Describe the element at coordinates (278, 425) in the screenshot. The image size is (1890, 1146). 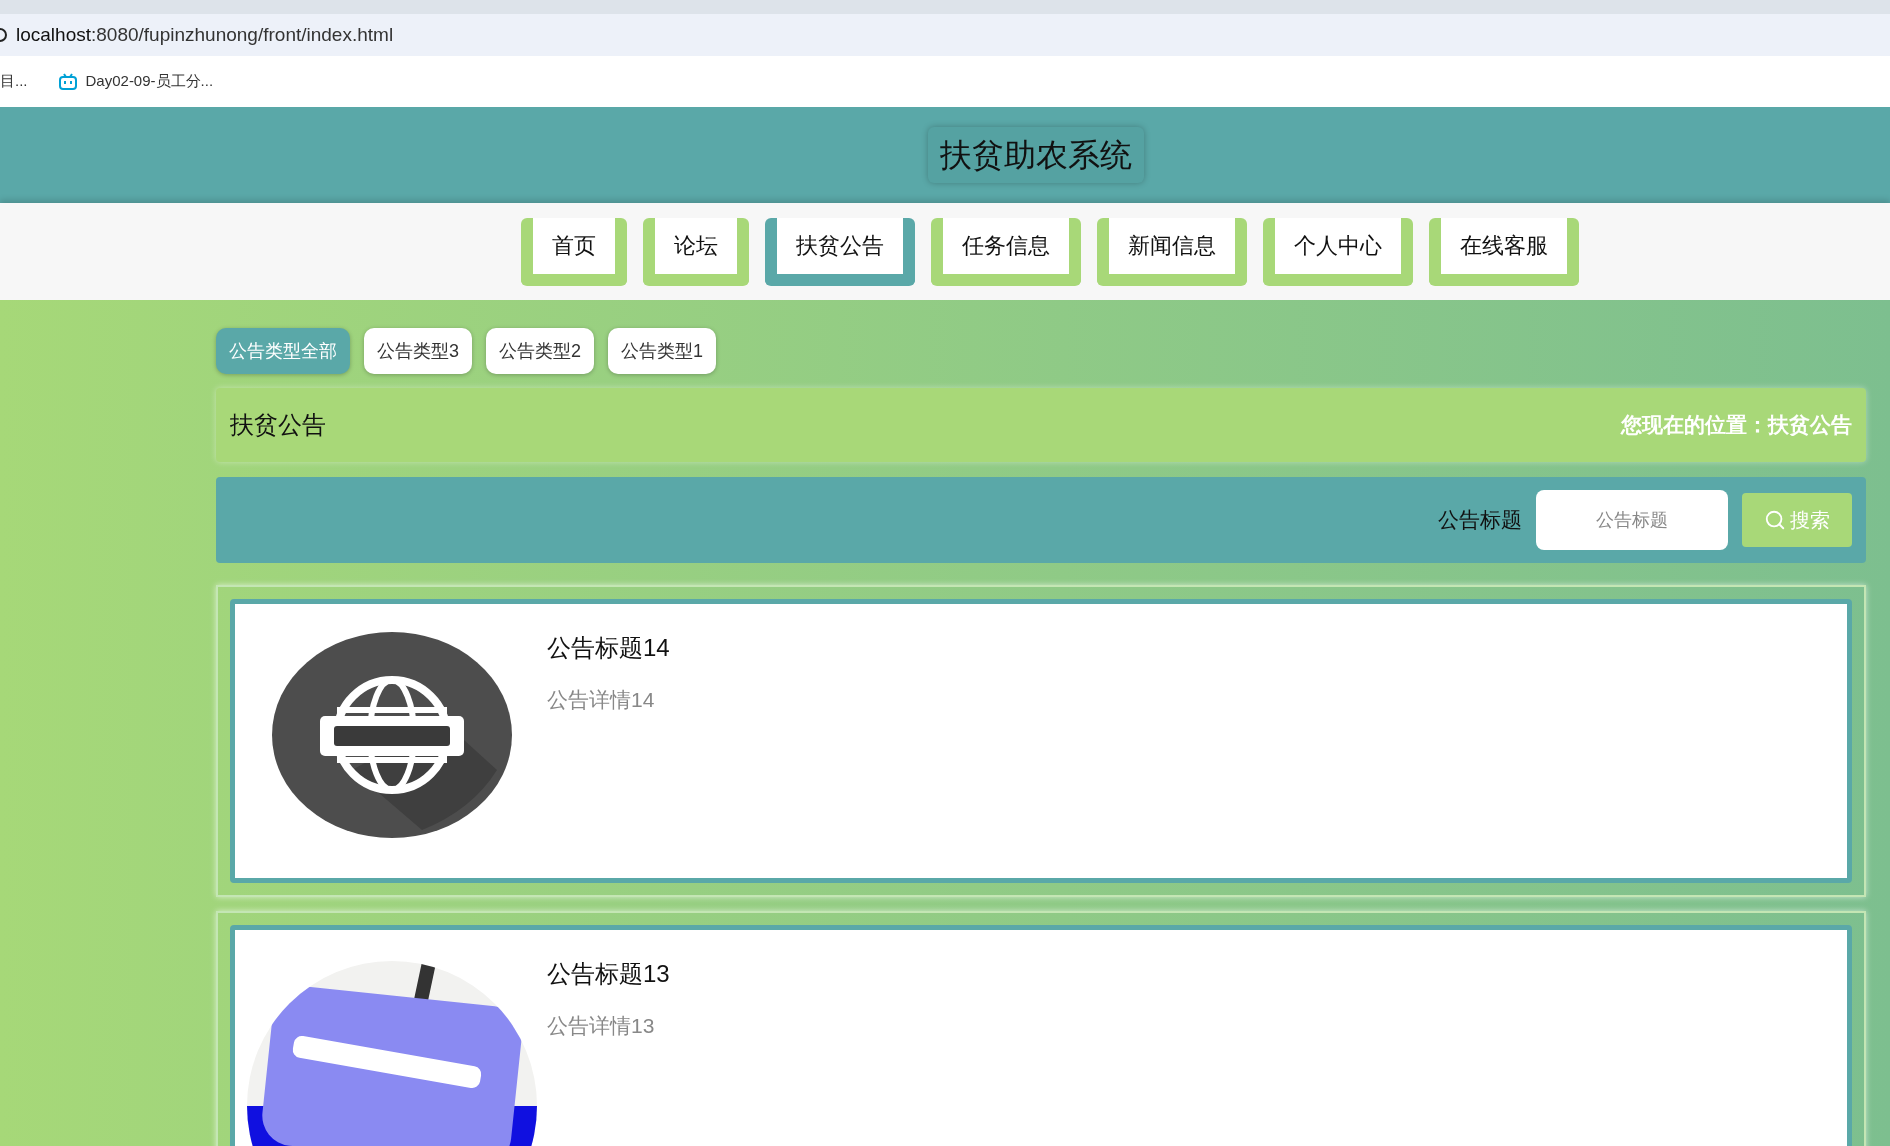
I see `section-title: 扶贫公告` at that location.